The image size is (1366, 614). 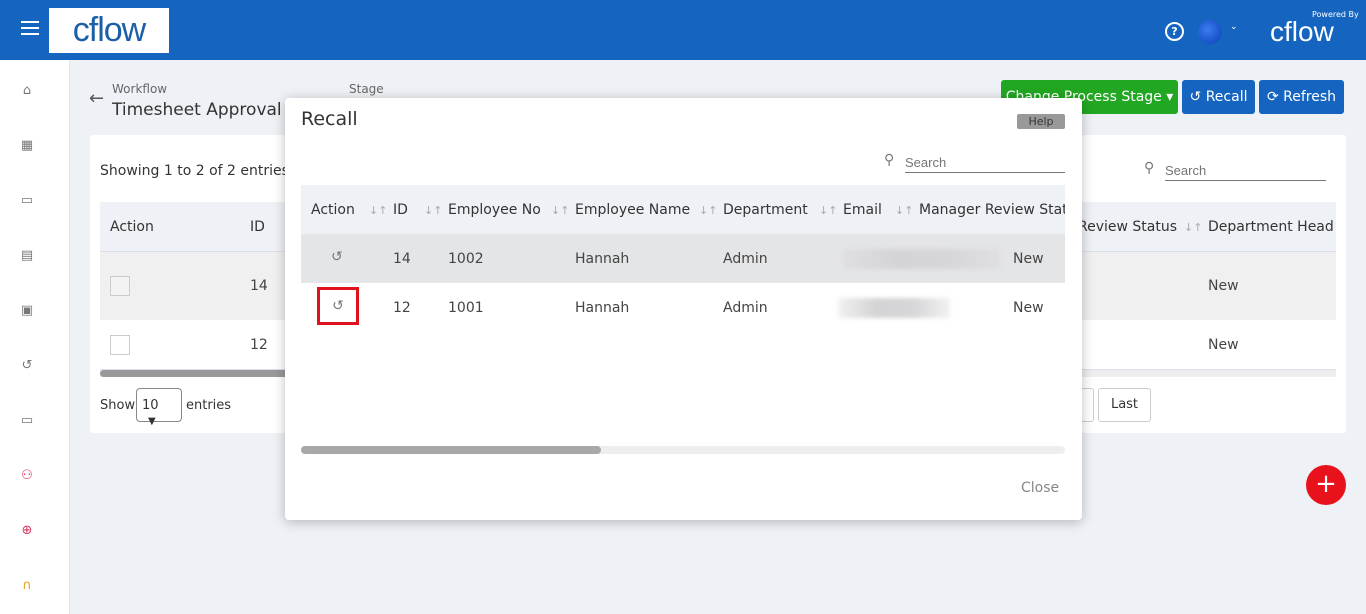 I want to click on col-department: Department, so click(x=765, y=210).